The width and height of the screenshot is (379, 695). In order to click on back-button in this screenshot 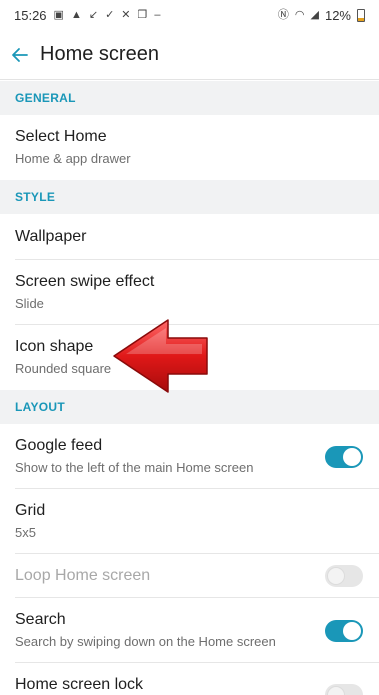, I will do `click(20, 55)`.